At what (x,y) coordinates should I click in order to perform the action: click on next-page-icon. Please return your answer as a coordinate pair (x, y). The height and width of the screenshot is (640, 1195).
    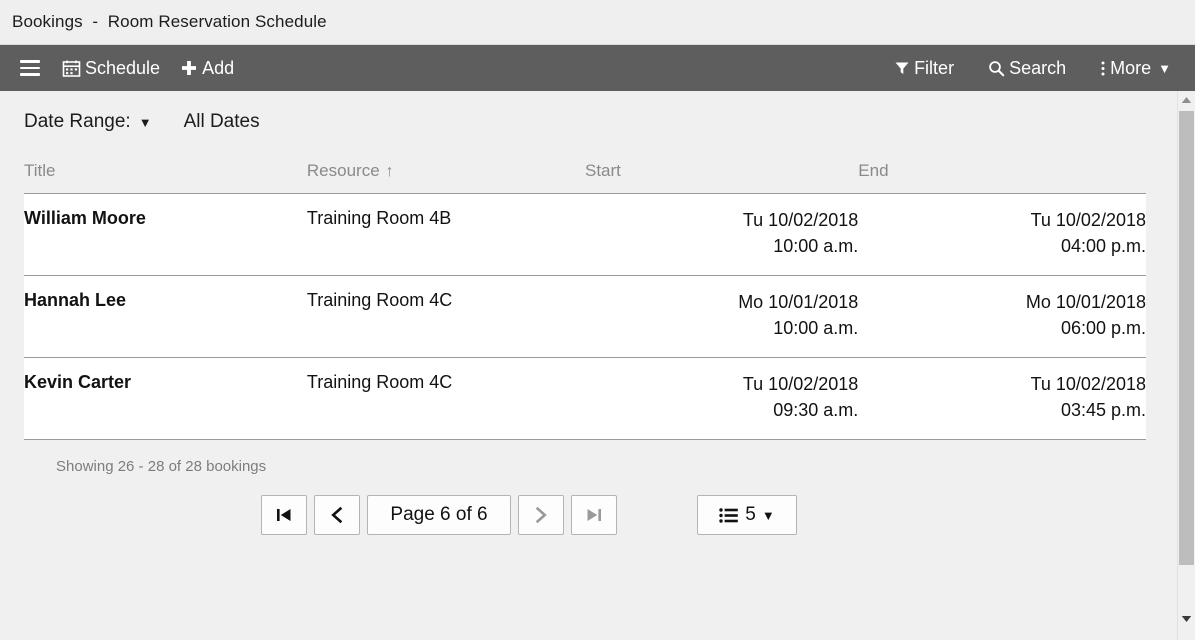
    Looking at the image, I should click on (541, 515).